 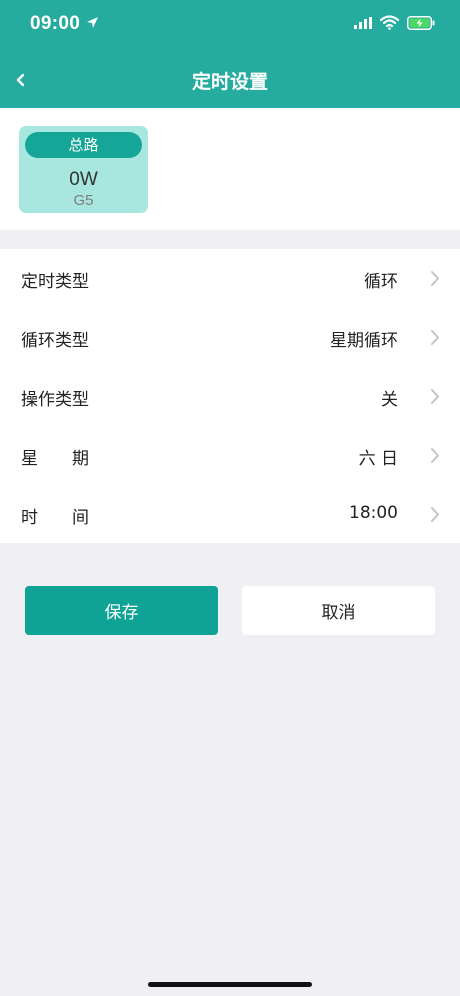 What do you see at coordinates (83, 145) in the screenshot?
I see `device-name-pill: 总路` at bounding box center [83, 145].